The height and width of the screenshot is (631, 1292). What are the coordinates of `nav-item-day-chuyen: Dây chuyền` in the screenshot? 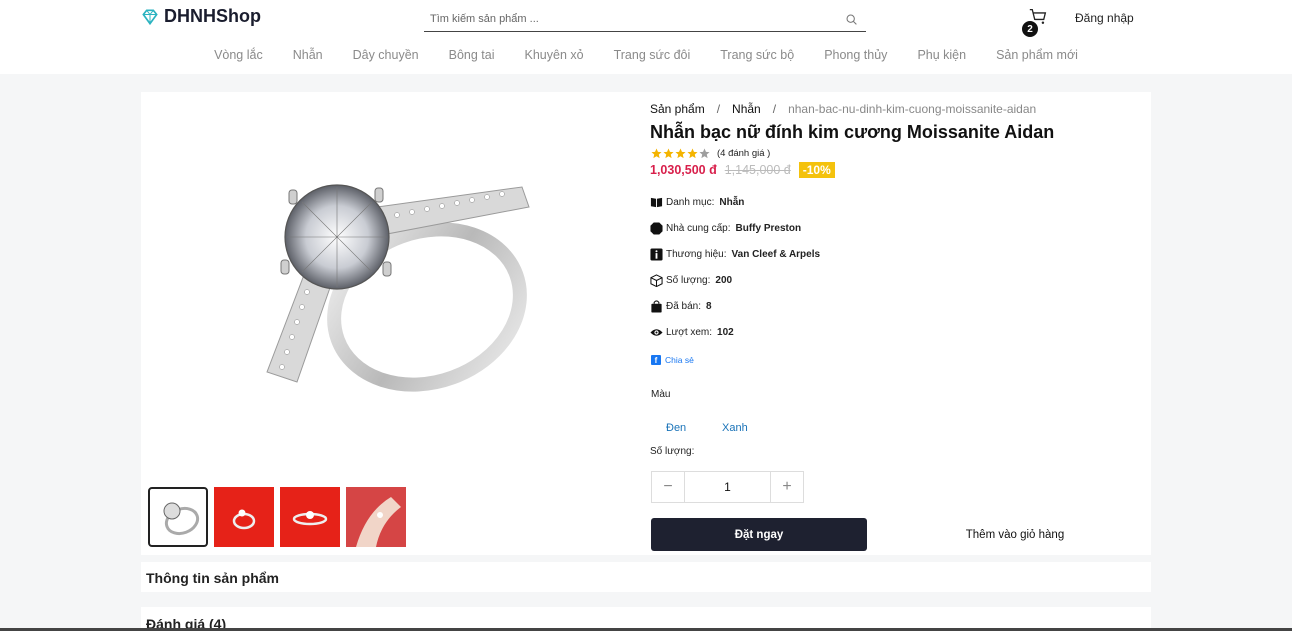 It's located at (386, 55).